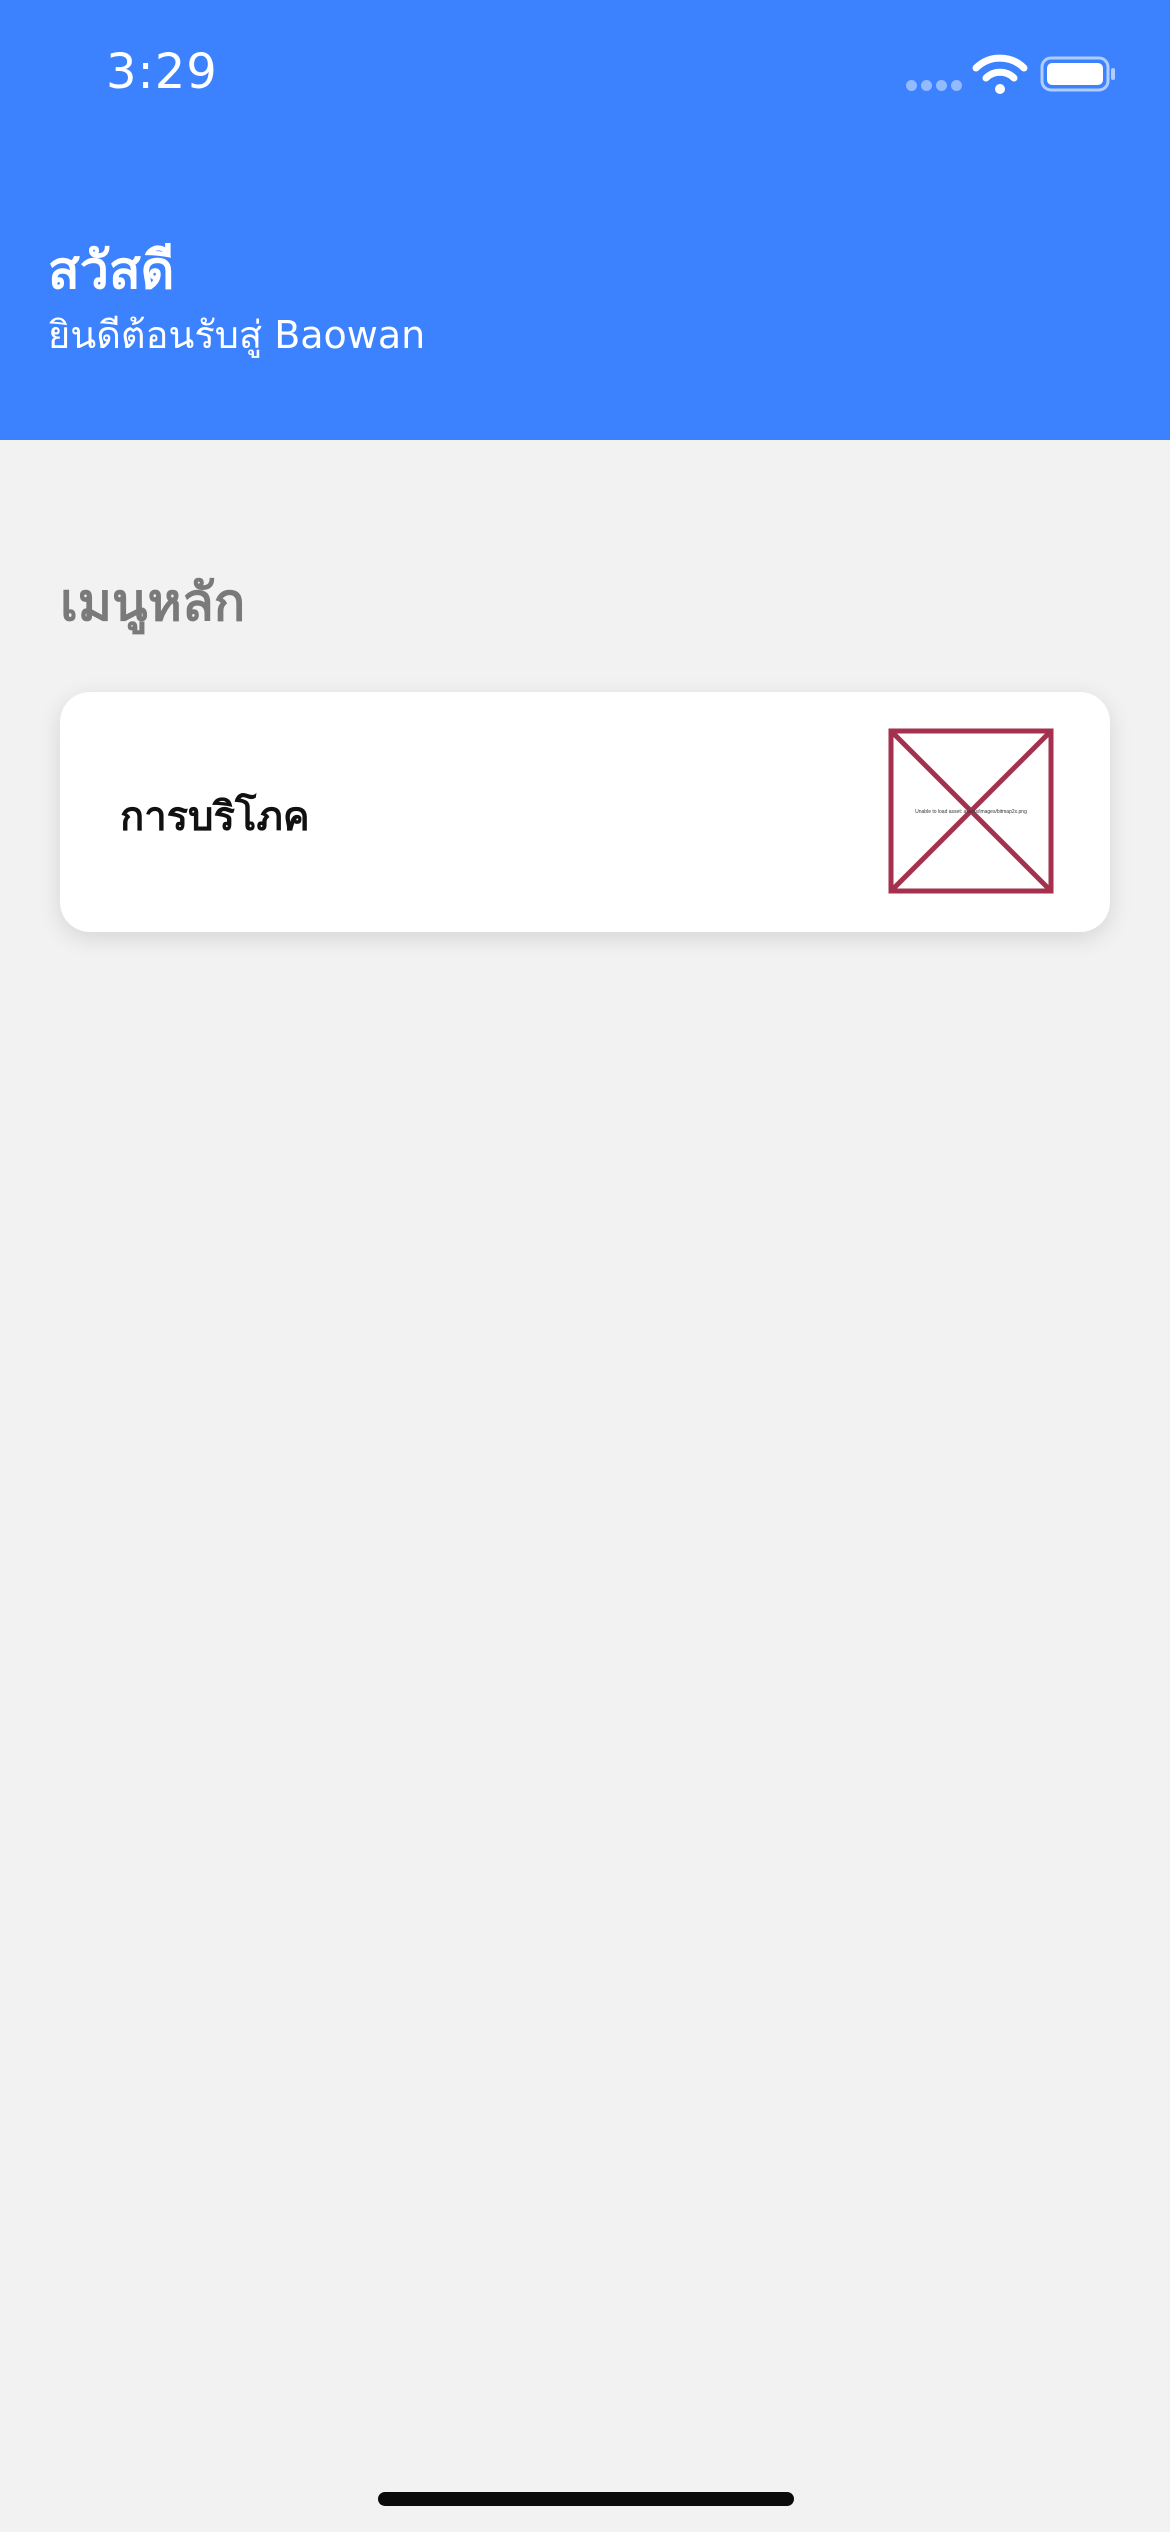  Describe the element at coordinates (162, 72) in the screenshot. I see `status-bar-time: 3:29` at that location.